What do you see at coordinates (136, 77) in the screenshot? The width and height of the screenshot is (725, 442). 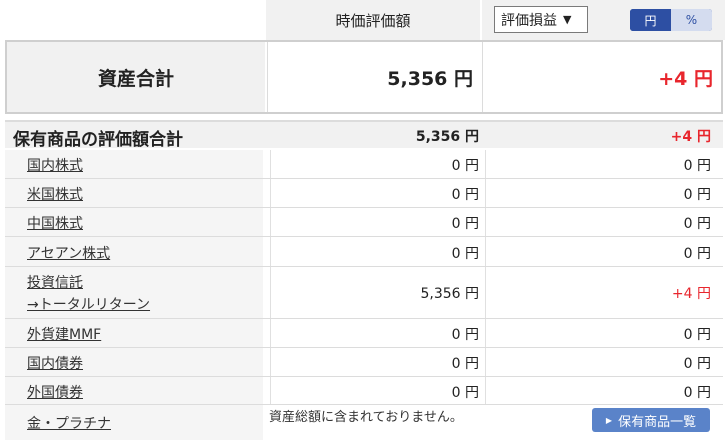 I see `total-assets-label: 資産合計` at bounding box center [136, 77].